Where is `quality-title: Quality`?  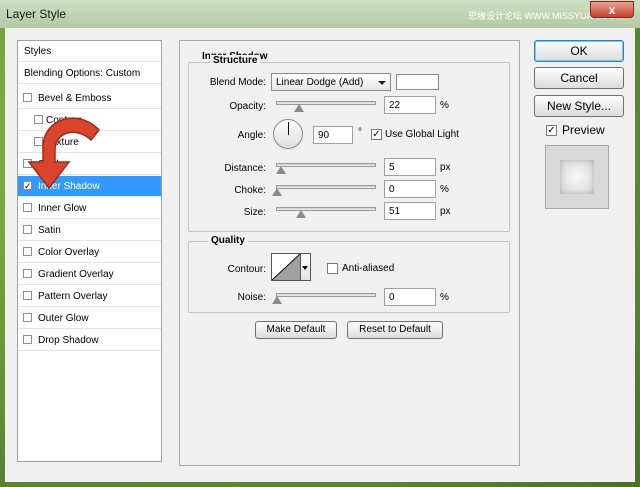
quality-title: Quality is located at coordinates (228, 240).